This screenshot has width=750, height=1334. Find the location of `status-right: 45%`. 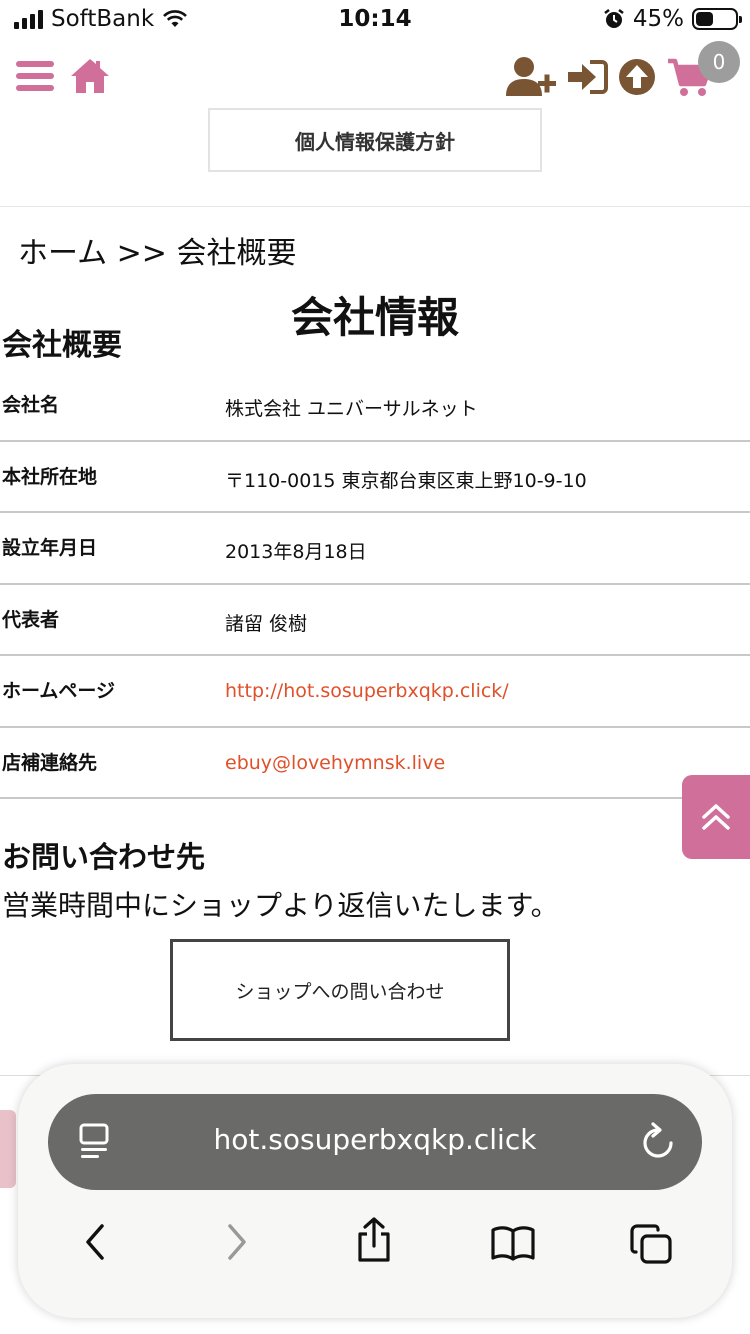

status-right: 45% is located at coordinates (672, 19).